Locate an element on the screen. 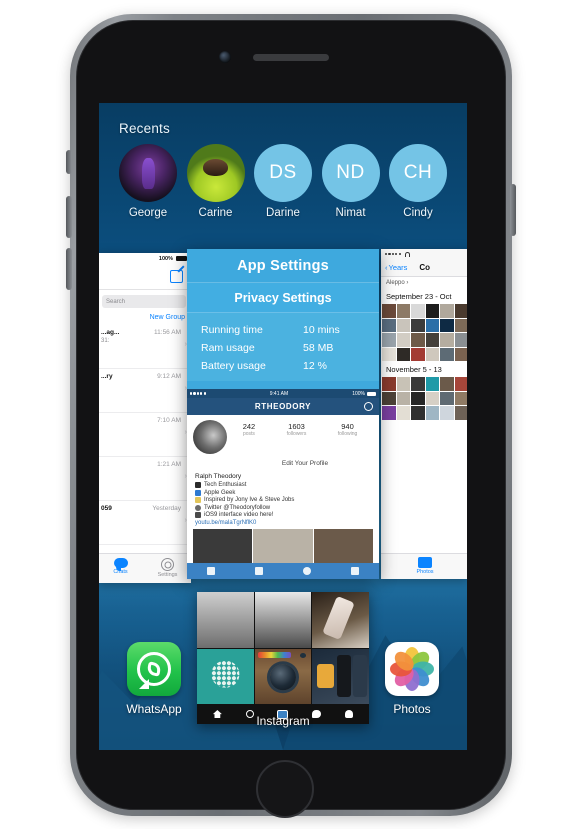 The height and width of the screenshot is (829, 582). home-button is located at coordinates (285, 789).